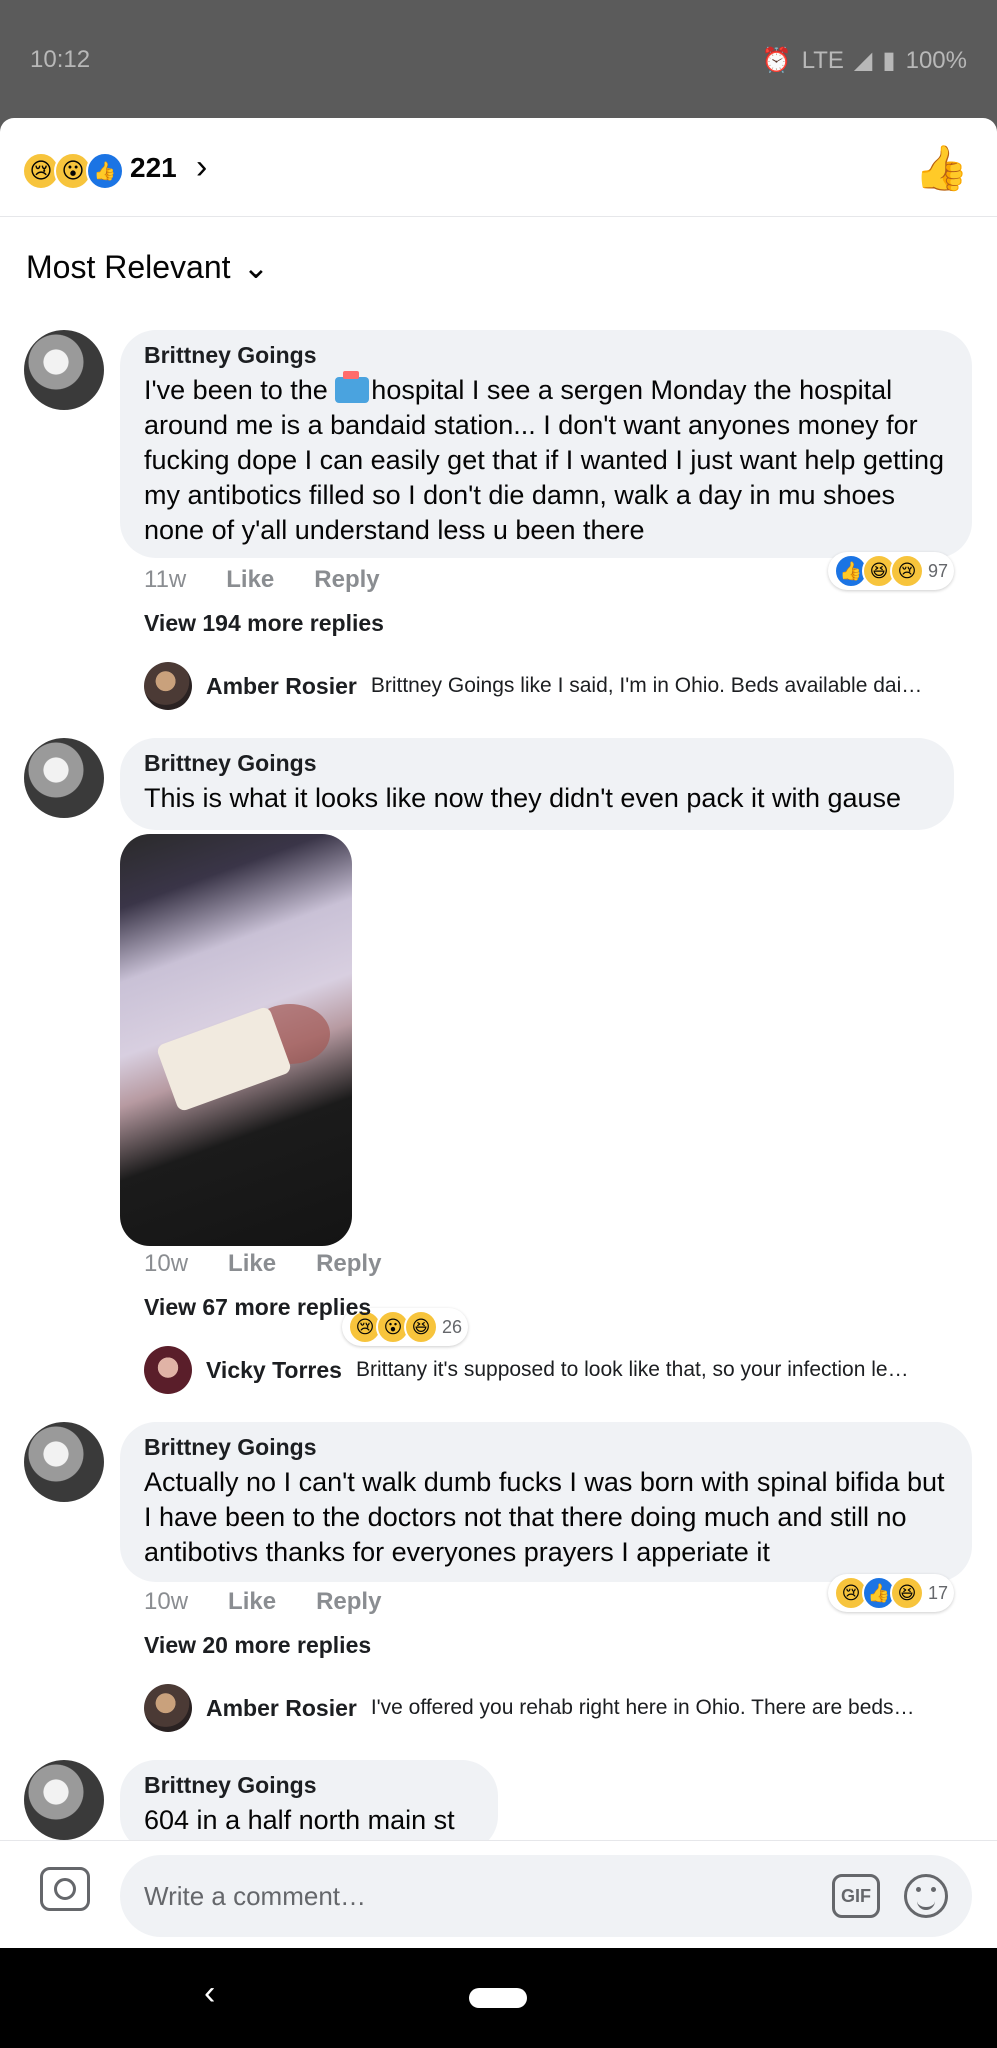  Describe the element at coordinates (274, 1369) in the screenshot. I see `reply-author: Vicky Torres` at that location.